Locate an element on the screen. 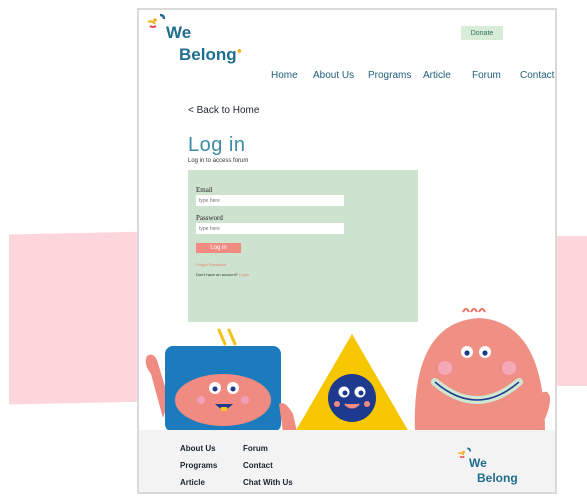  logo-word-we: We is located at coordinates (179, 32).